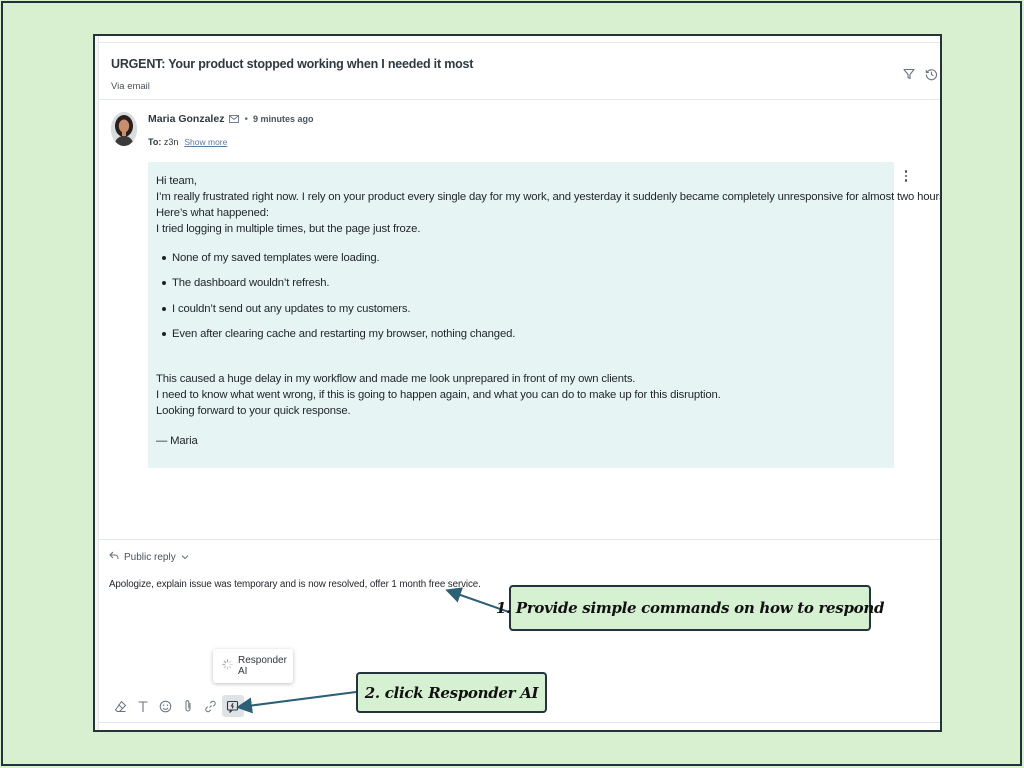 This screenshot has width=1024, height=768. What do you see at coordinates (130, 86) in the screenshot?
I see `ticket-channel: Via email` at bounding box center [130, 86].